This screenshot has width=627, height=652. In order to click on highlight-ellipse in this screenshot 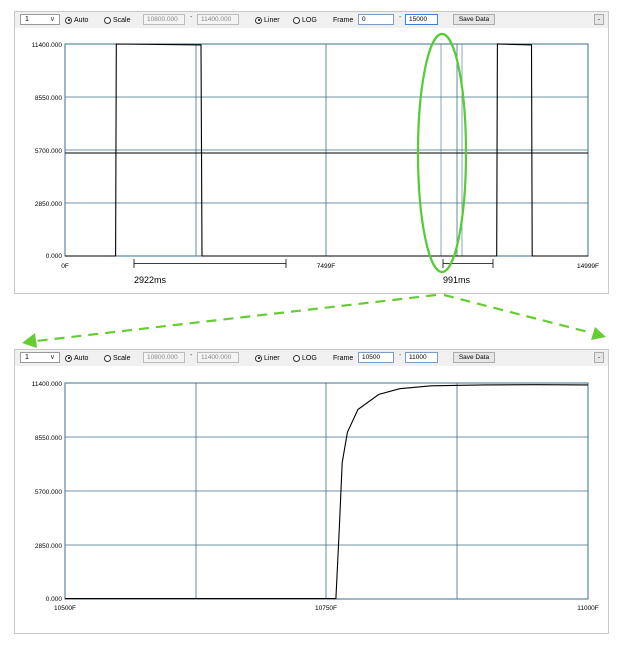, I will do `click(442, 153)`.